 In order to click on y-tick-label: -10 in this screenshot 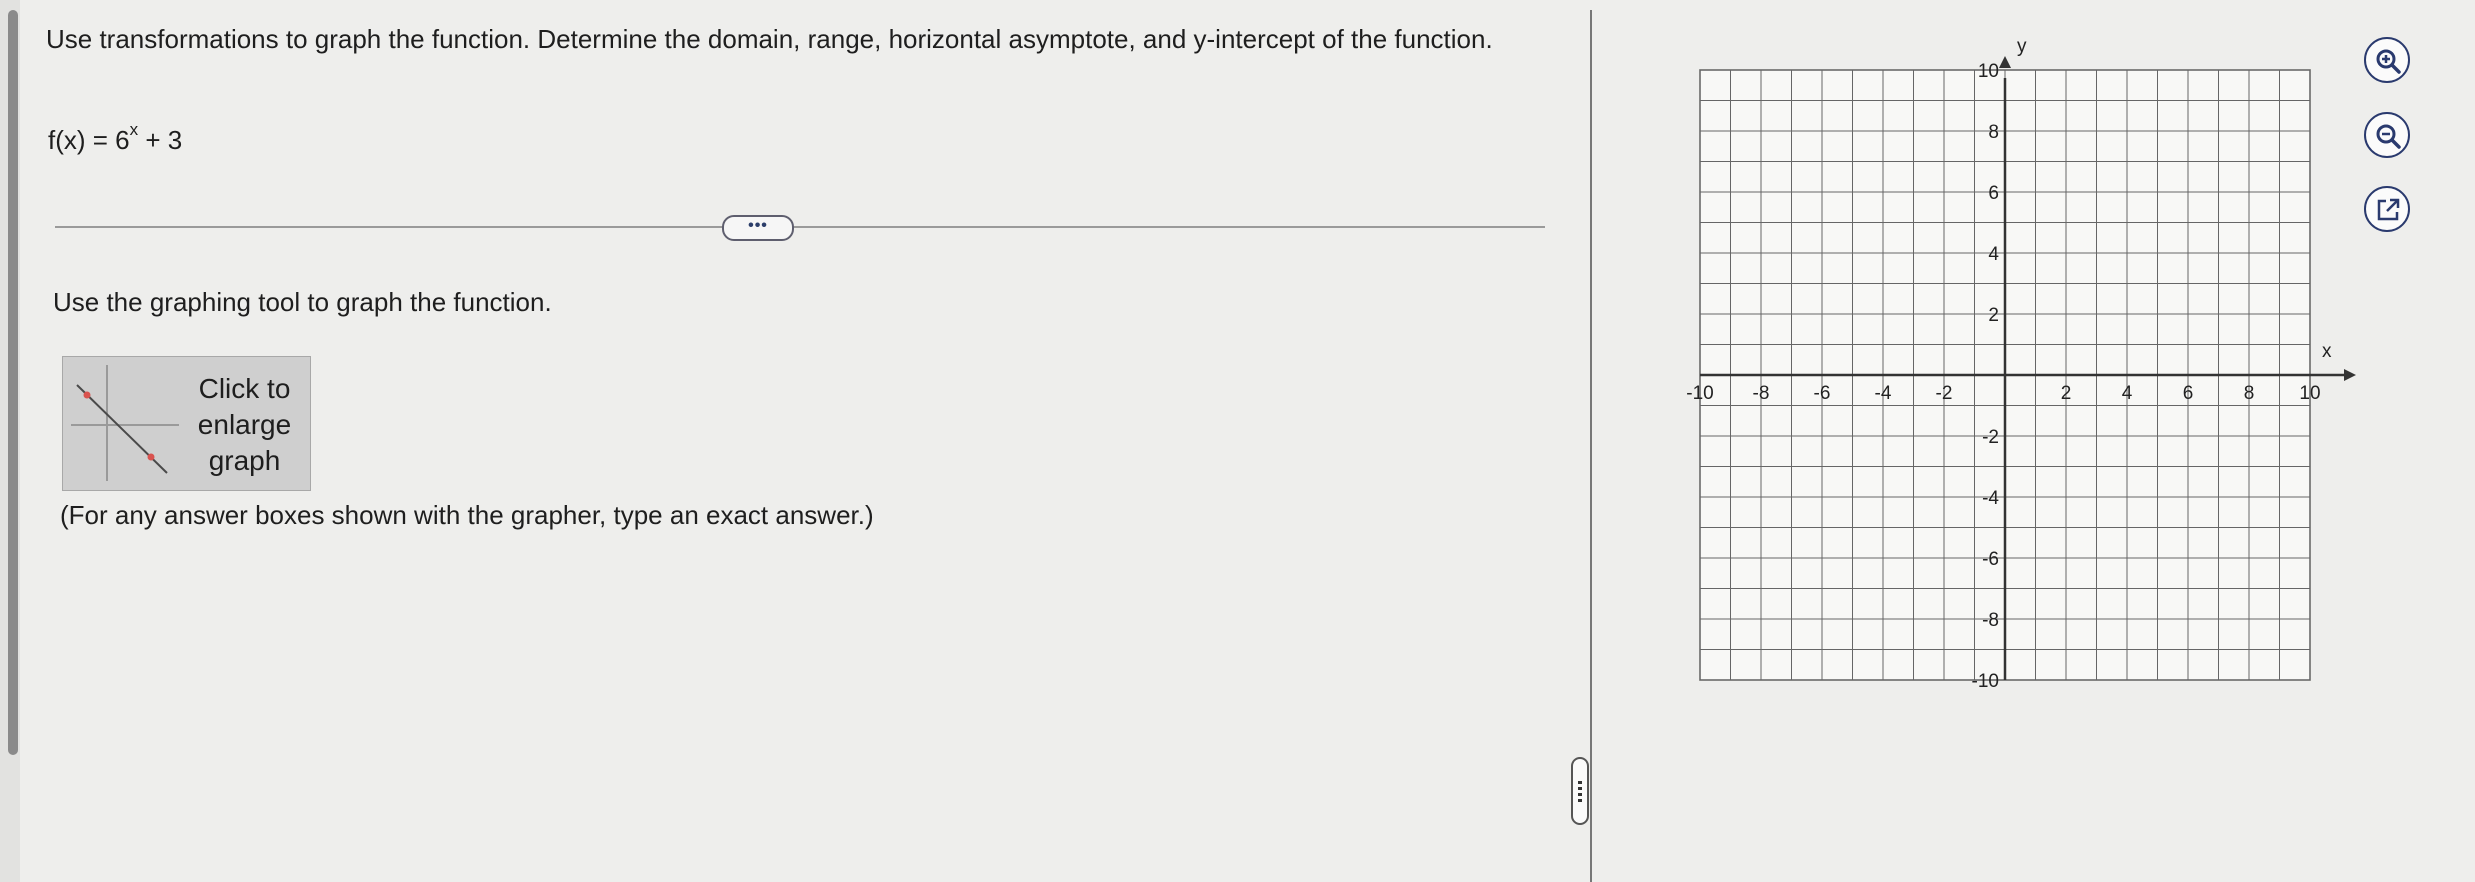, I will do `click(1985, 681)`.